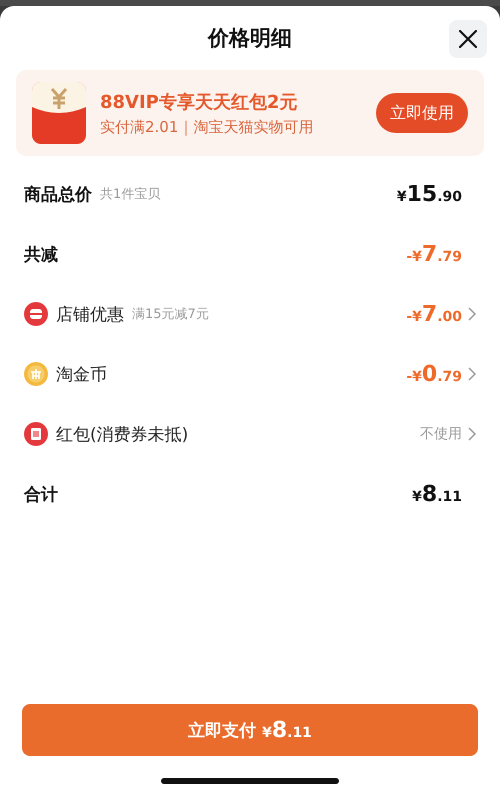  Describe the element at coordinates (441, 434) in the screenshot. I see `row-value: 不使用` at that location.